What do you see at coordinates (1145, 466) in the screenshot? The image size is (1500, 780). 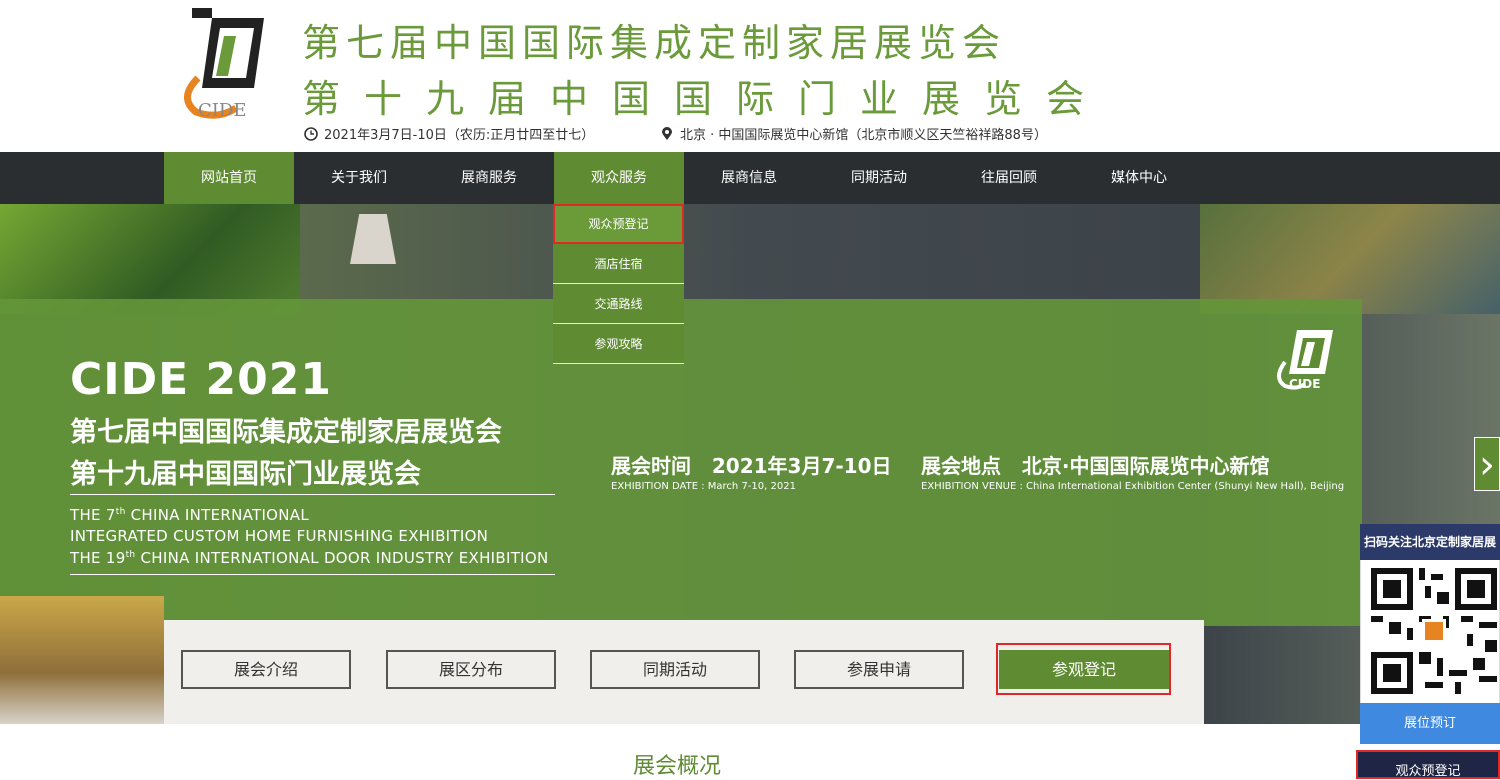 I see `venue-value: 北京·中国国际展览中心新馆` at bounding box center [1145, 466].